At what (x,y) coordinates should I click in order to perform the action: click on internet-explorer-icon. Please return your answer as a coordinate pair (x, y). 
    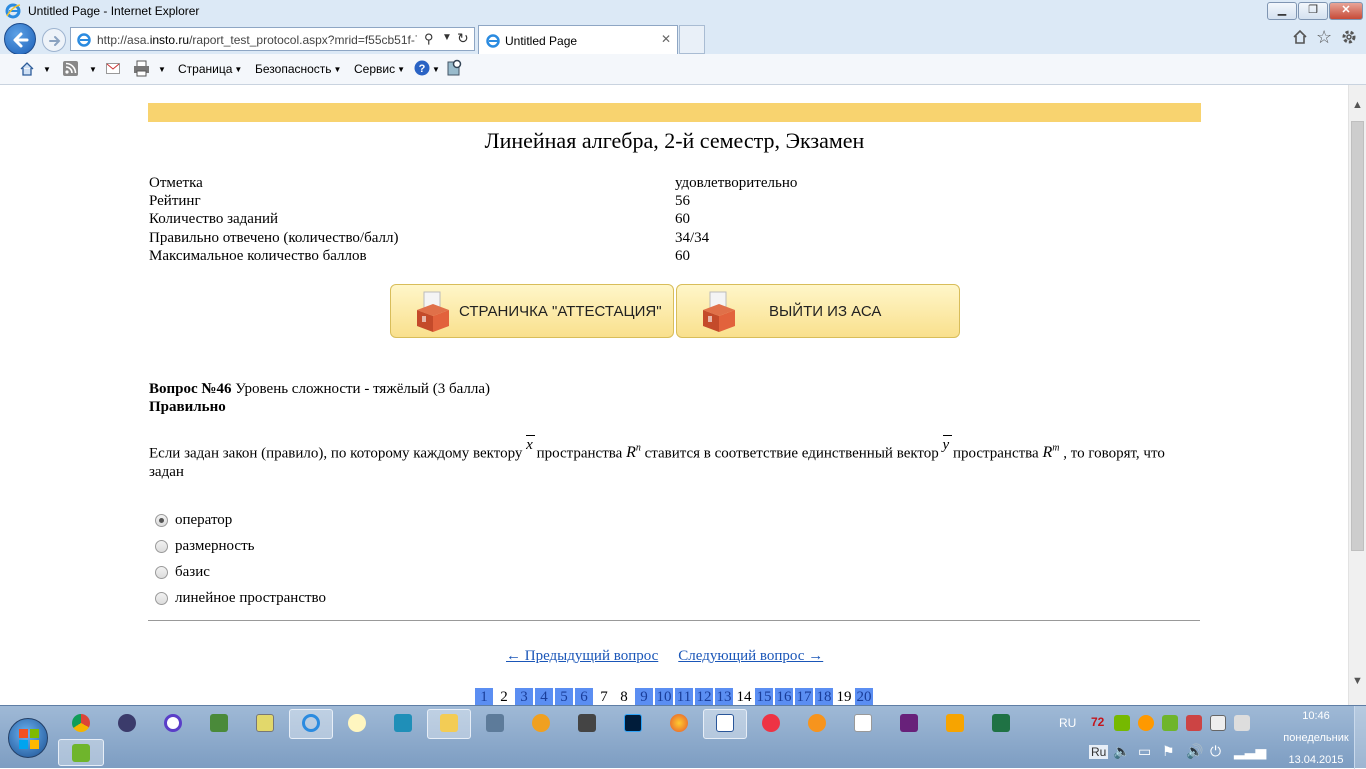
    Looking at the image, I should click on (311, 723).